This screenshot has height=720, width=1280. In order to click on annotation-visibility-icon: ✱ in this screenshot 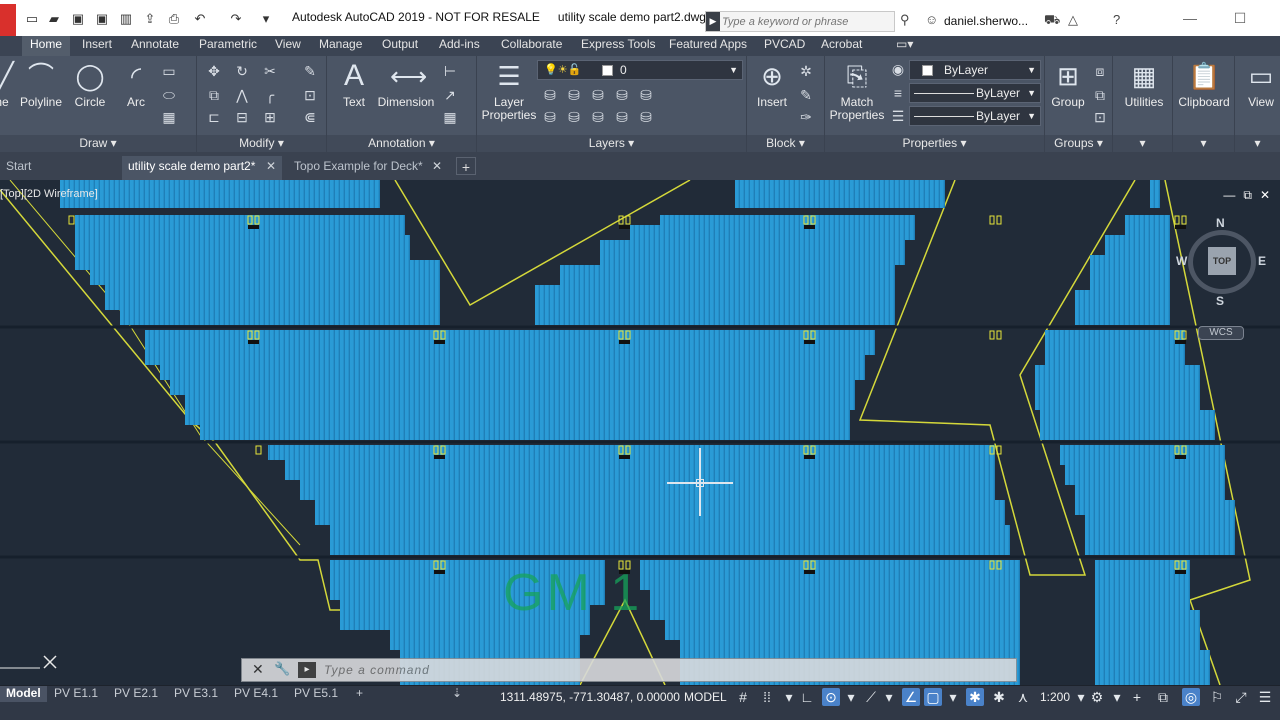, I will do `click(975, 697)`.